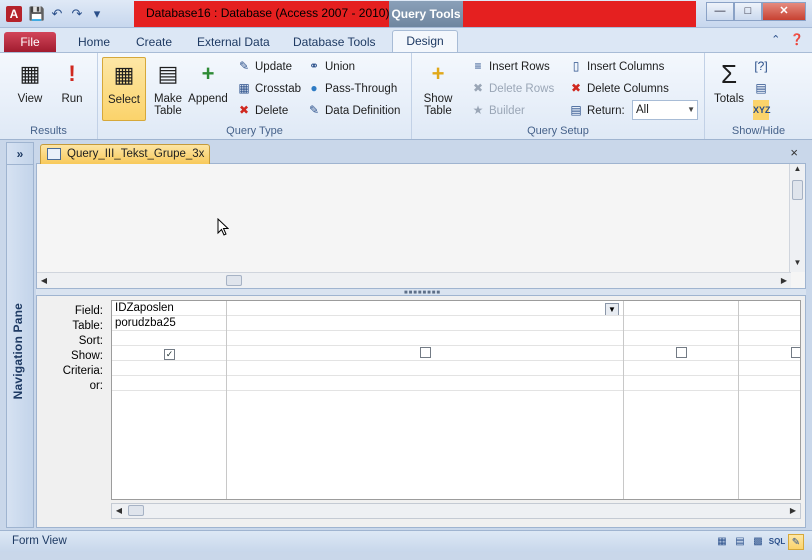 Image resolution: width=812 pixels, height=560 pixels. What do you see at coordinates (154, 42) in the screenshot?
I see `tab-create: Create` at bounding box center [154, 42].